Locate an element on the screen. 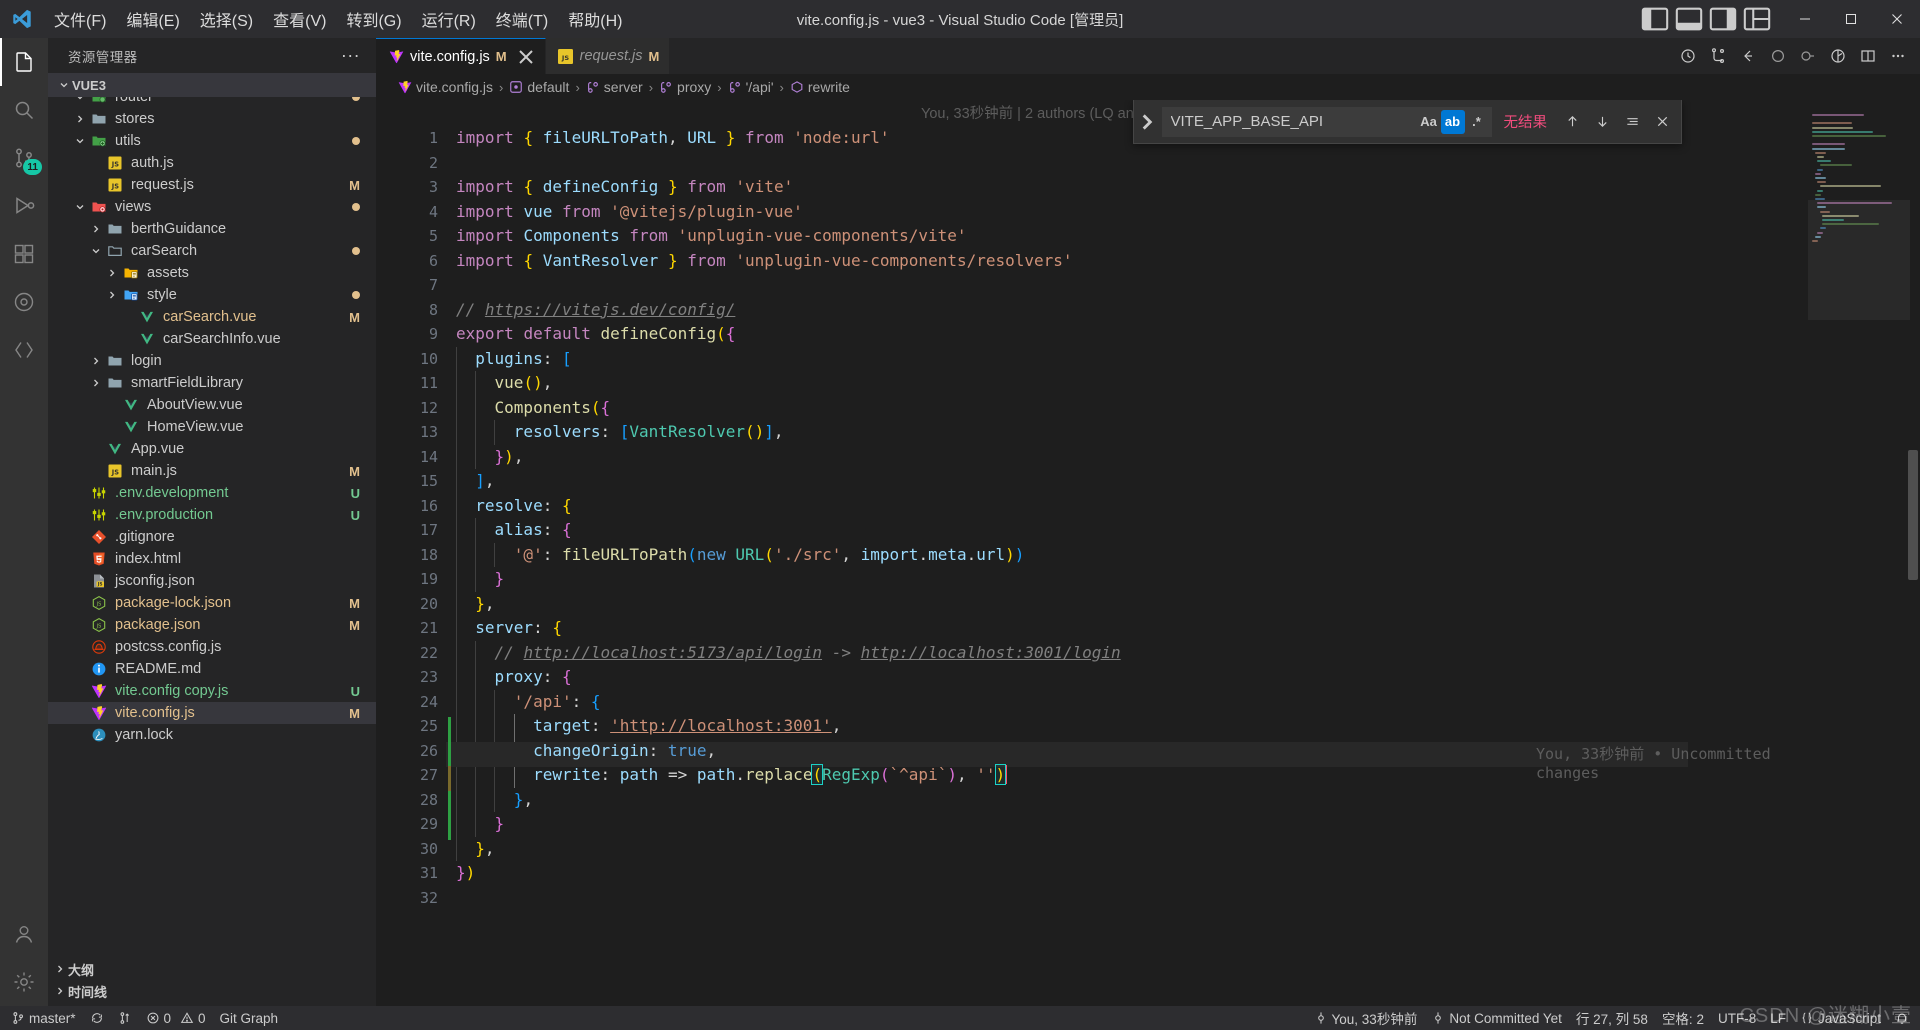 The width and height of the screenshot is (1920, 1030). open-changes-icon is located at coordinates (1838, 56).